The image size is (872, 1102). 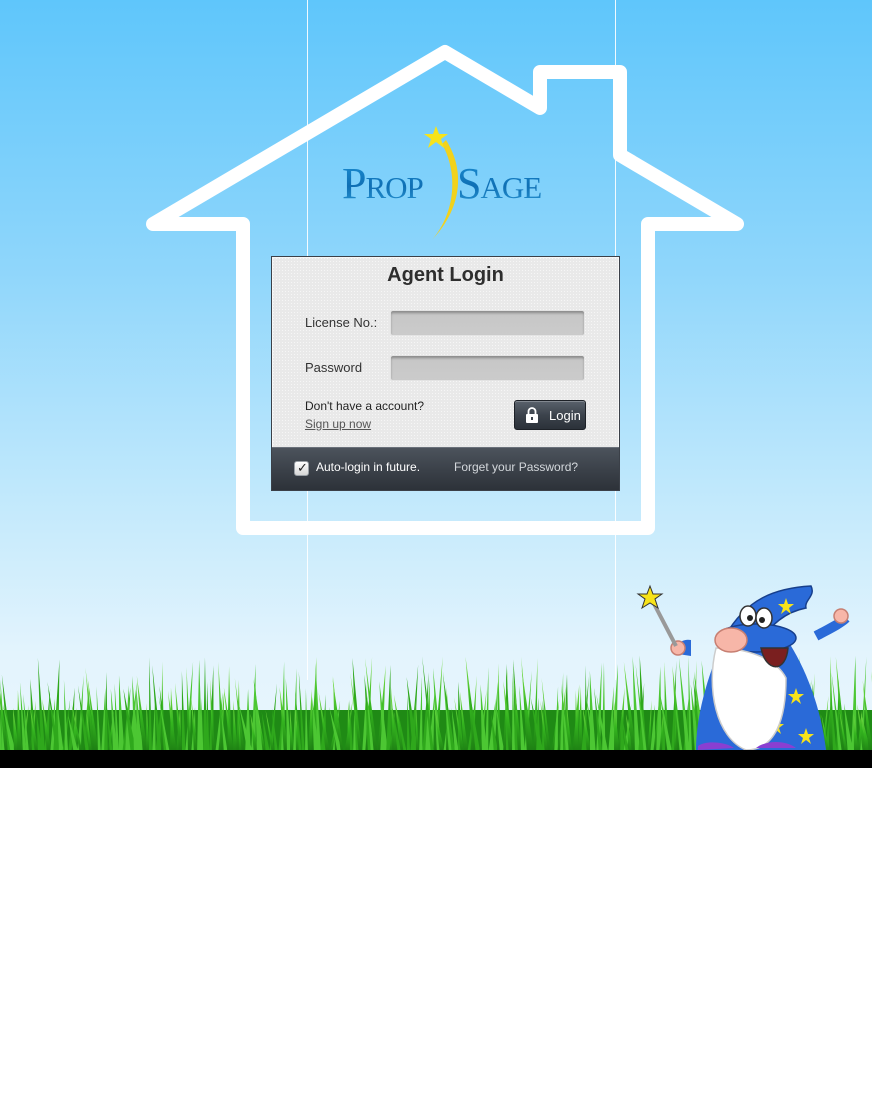 I want to click on logo-text-sage: Sage, so click(x=499, y=183).